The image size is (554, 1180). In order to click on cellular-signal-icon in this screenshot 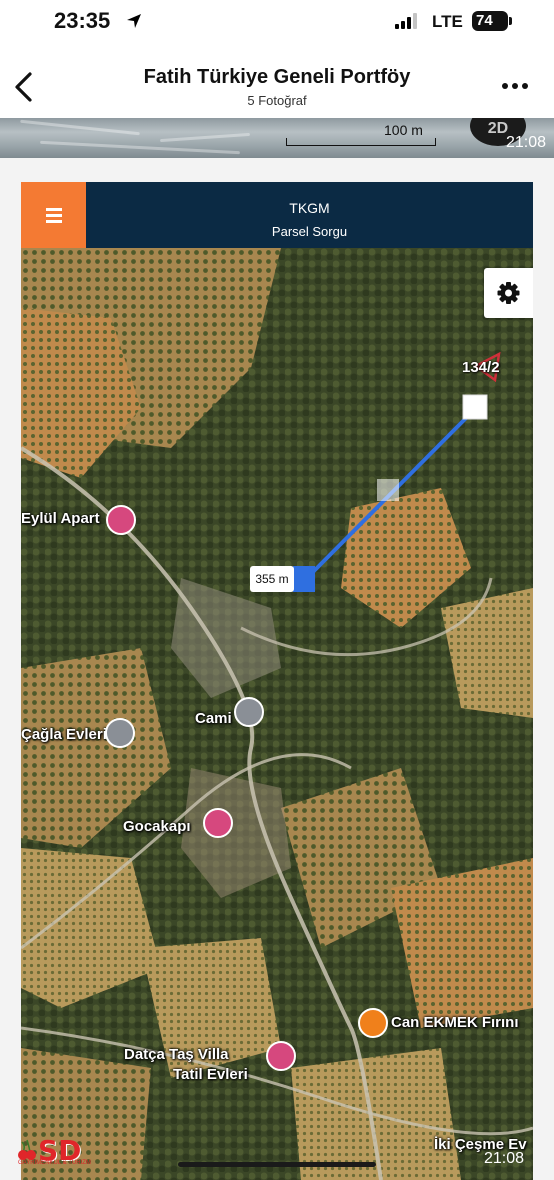, I will do `click(409, 21)`.